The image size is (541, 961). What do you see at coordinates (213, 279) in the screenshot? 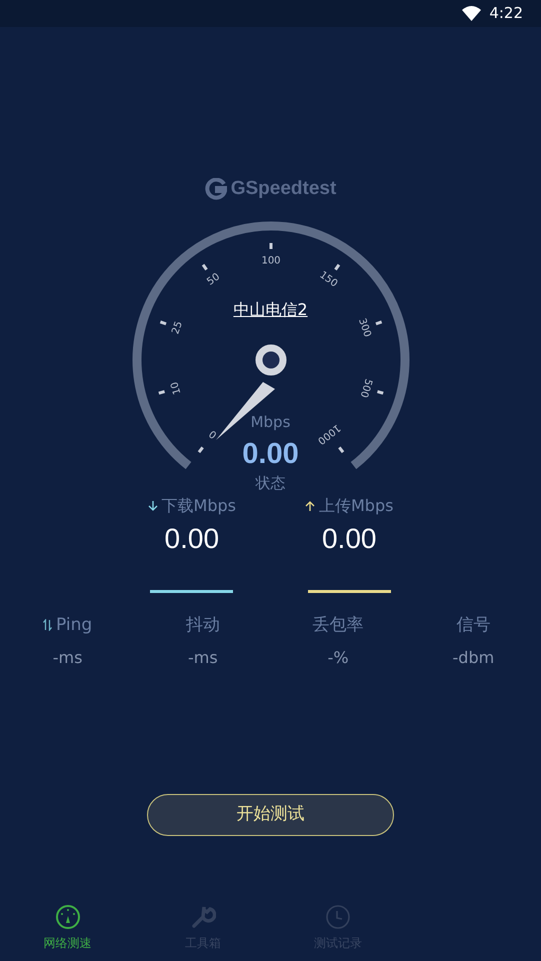
I see `scale-label: 50` at bounding box center [213, 279].